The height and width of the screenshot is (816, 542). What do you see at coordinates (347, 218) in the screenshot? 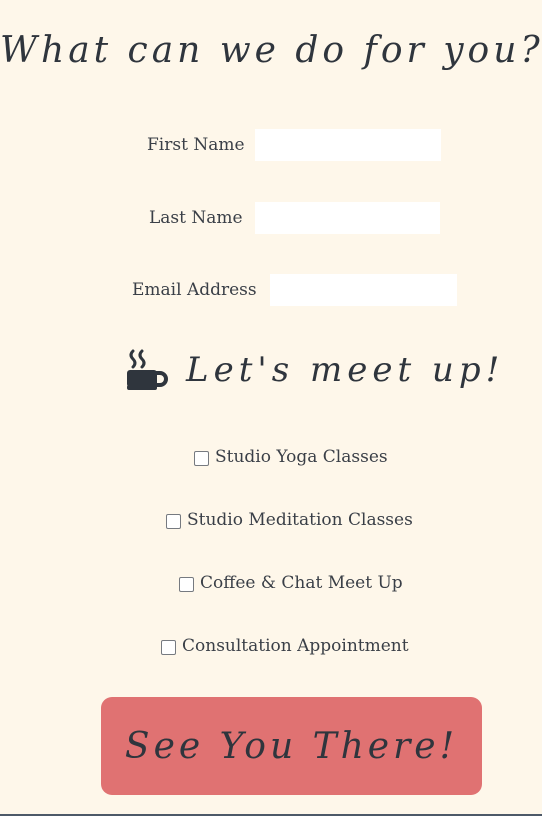
I see `last-name-input` at bounding box center [347, 218].